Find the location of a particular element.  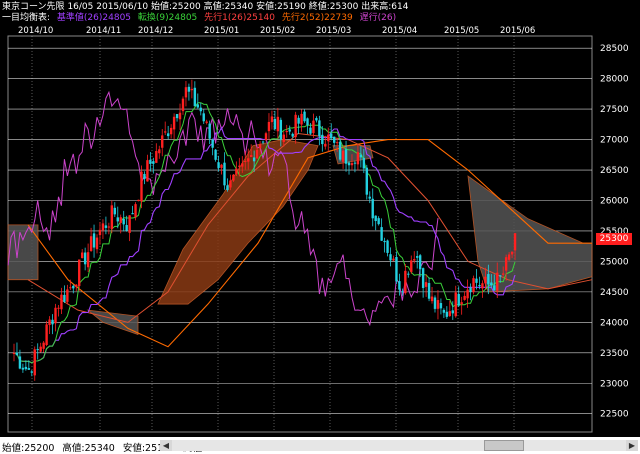

y-tick-label: 23000 is located at coordinates (614, 384).